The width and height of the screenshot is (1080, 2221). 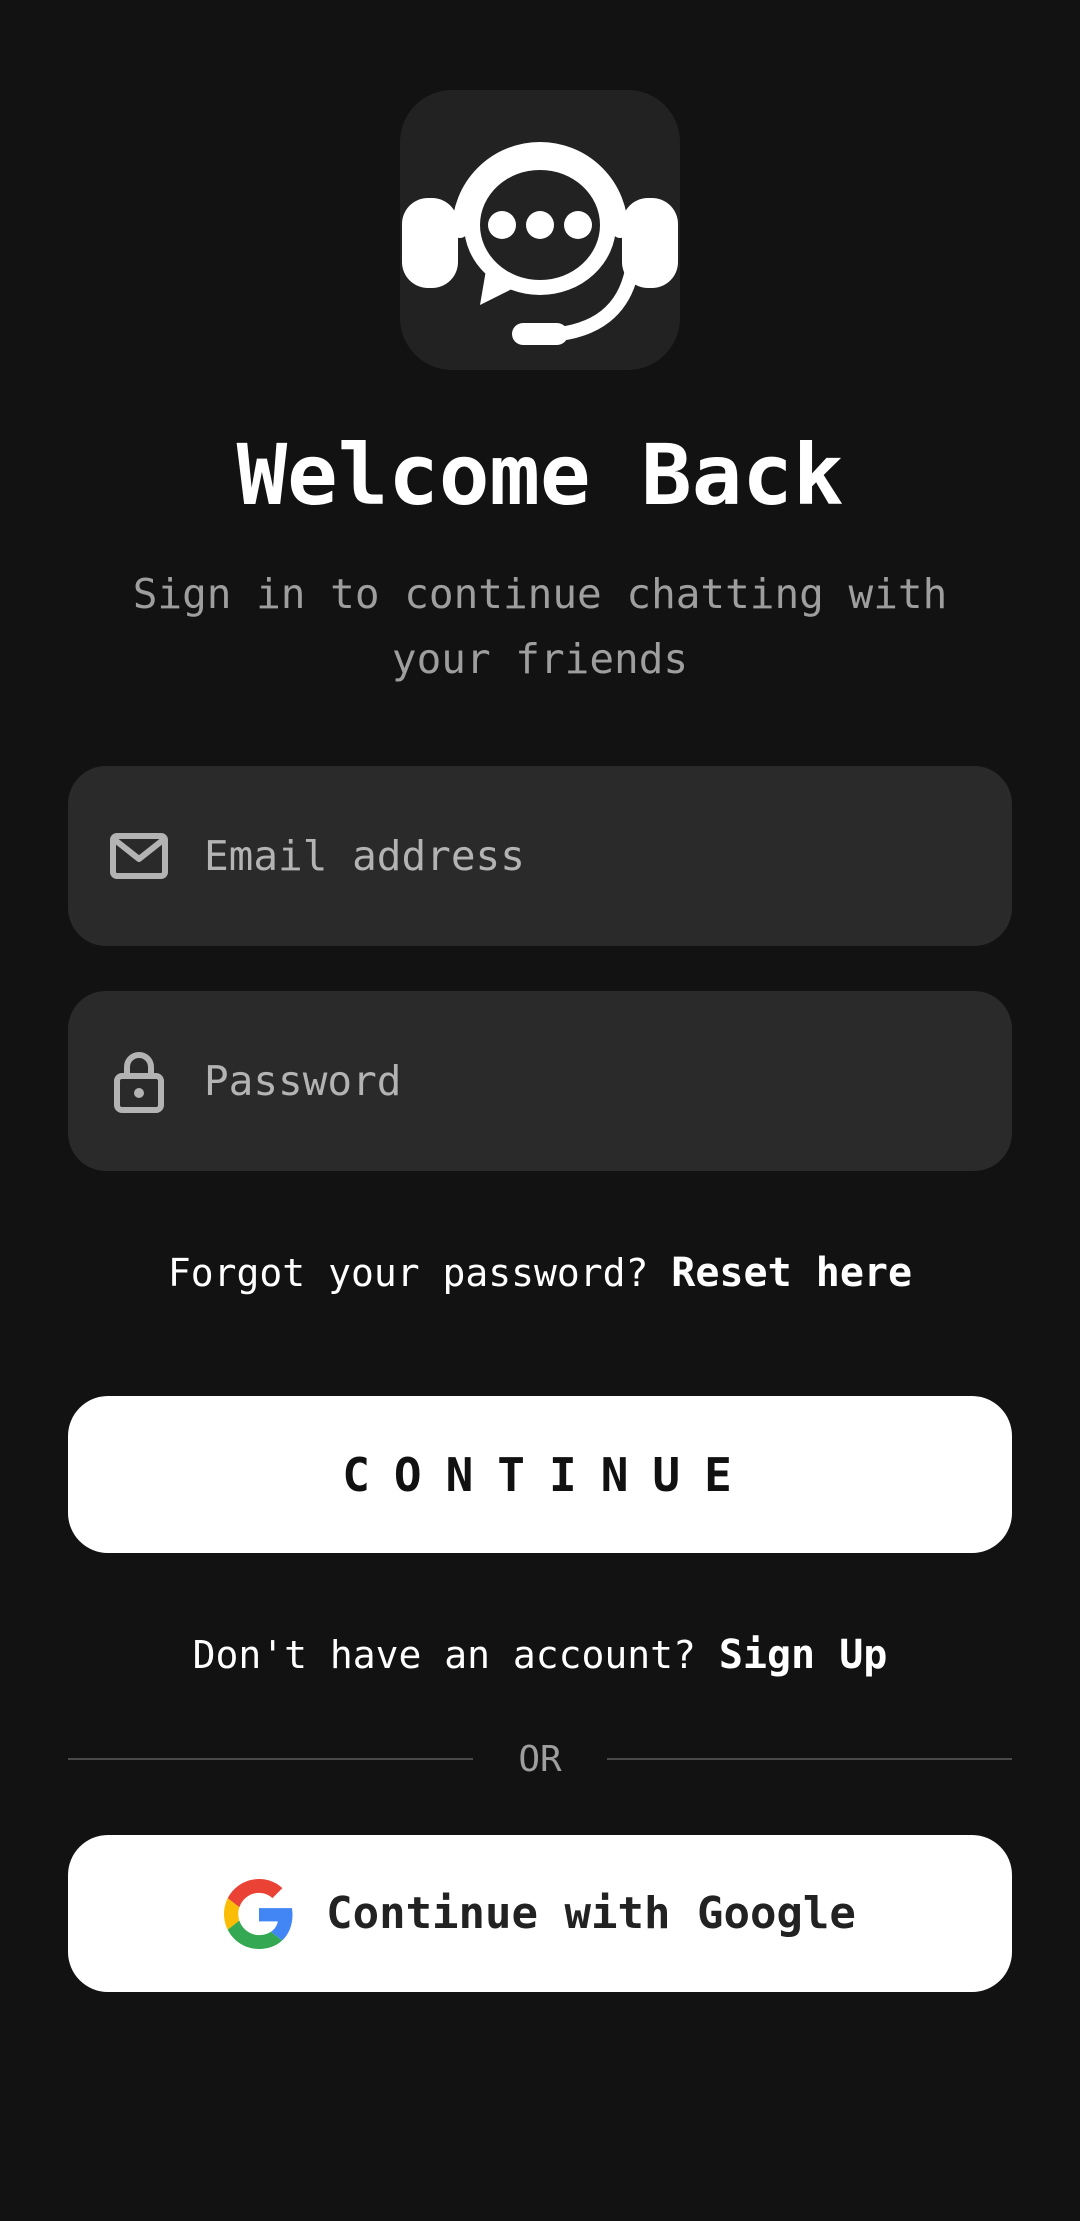 What do you see at coordinates (139, 1081) in the screenshot?
I see `lock-icon` at bounding box center [139, 1081].